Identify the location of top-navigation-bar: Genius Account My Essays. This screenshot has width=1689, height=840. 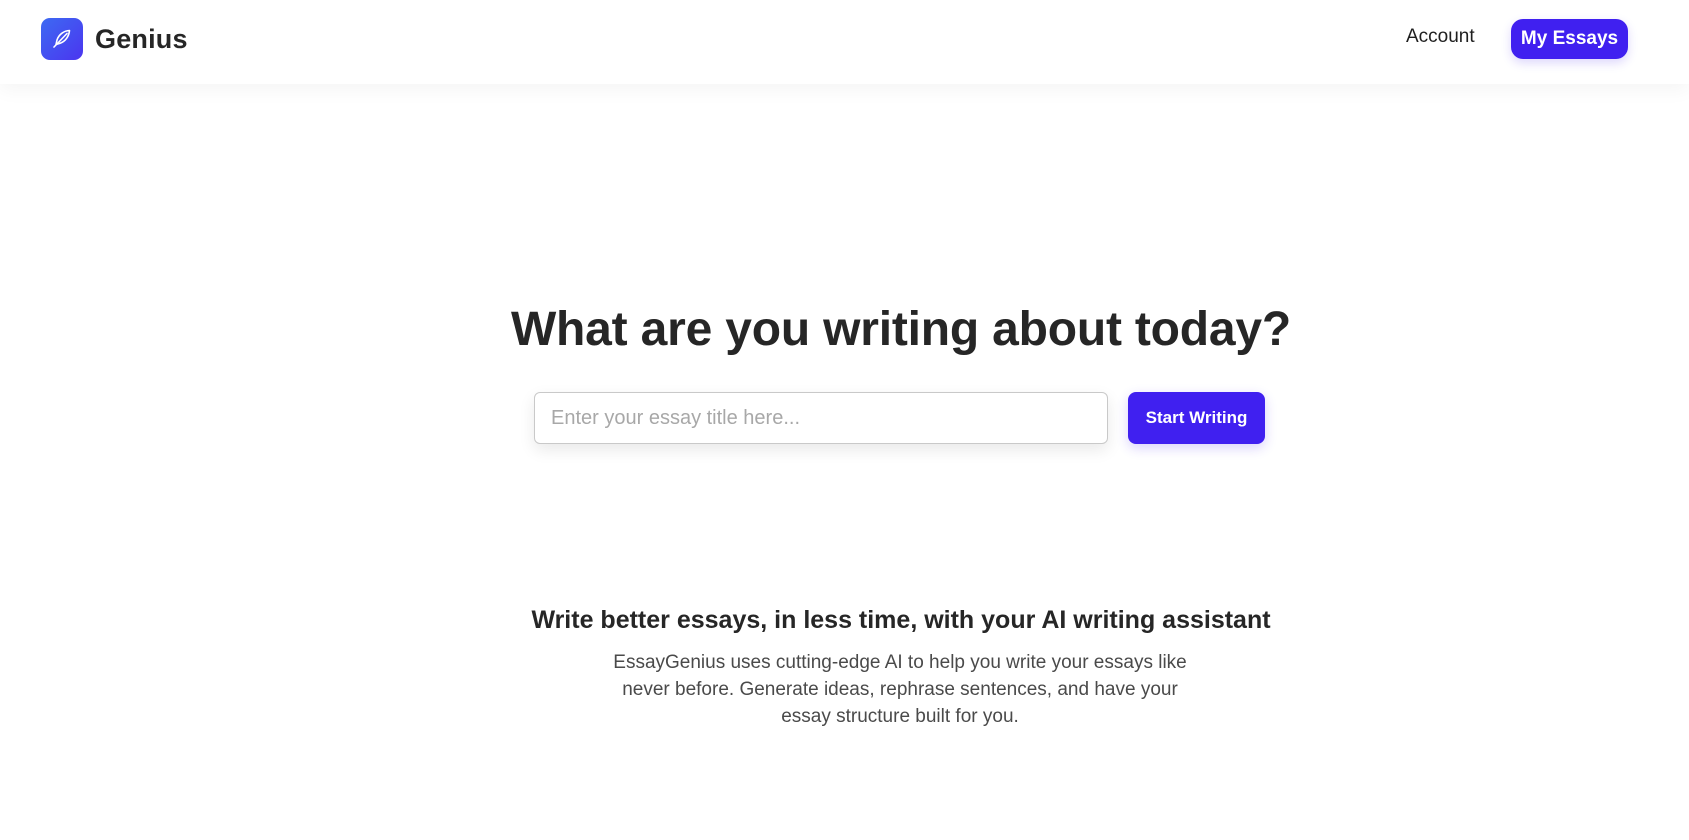
(844, 42).